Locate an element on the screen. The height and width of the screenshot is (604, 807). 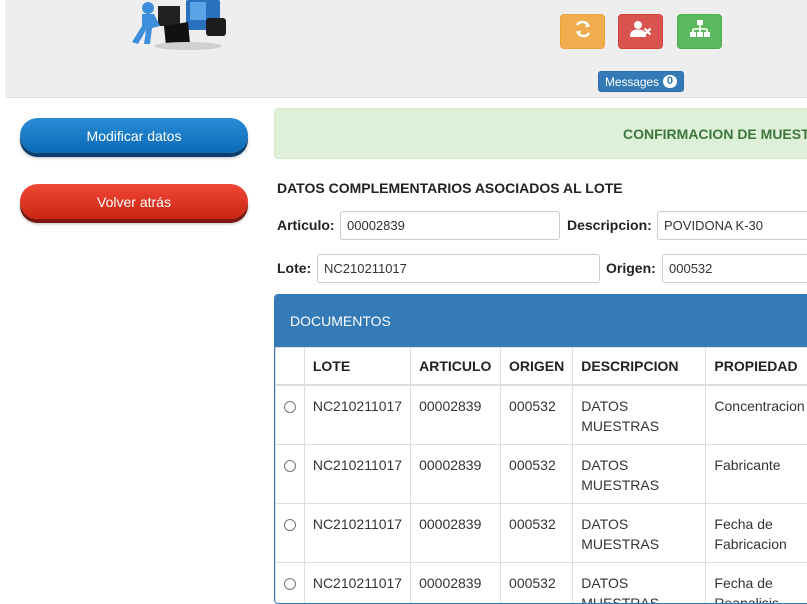
logout-button is located at coordinates (640, 31).